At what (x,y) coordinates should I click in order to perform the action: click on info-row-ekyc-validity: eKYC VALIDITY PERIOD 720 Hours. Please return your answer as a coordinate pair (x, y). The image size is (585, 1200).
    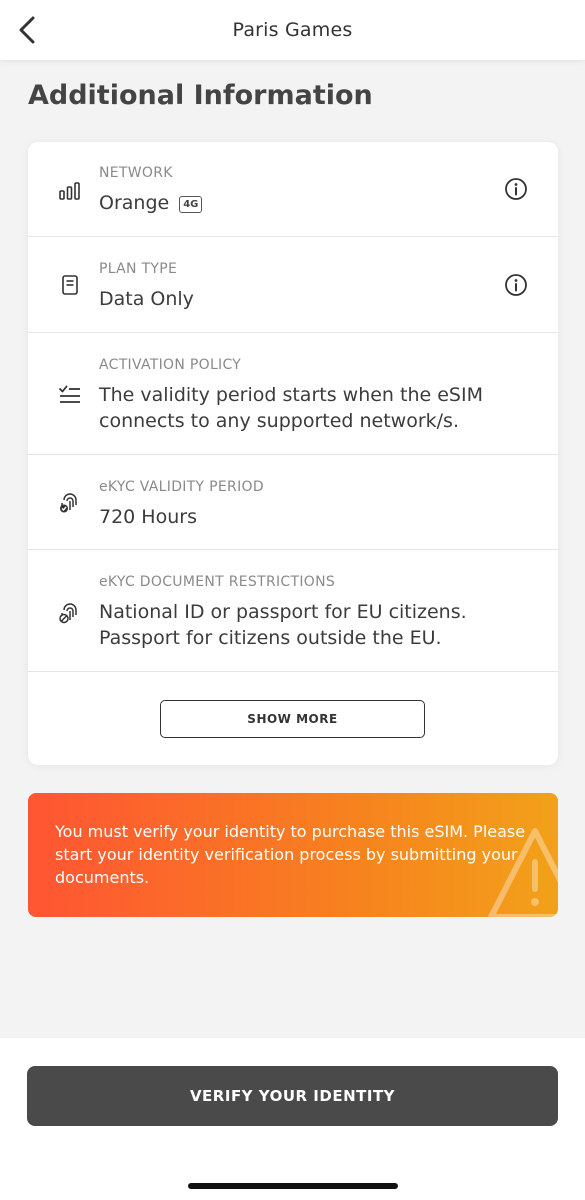
    Looking at the image, I should click on (293, 502).